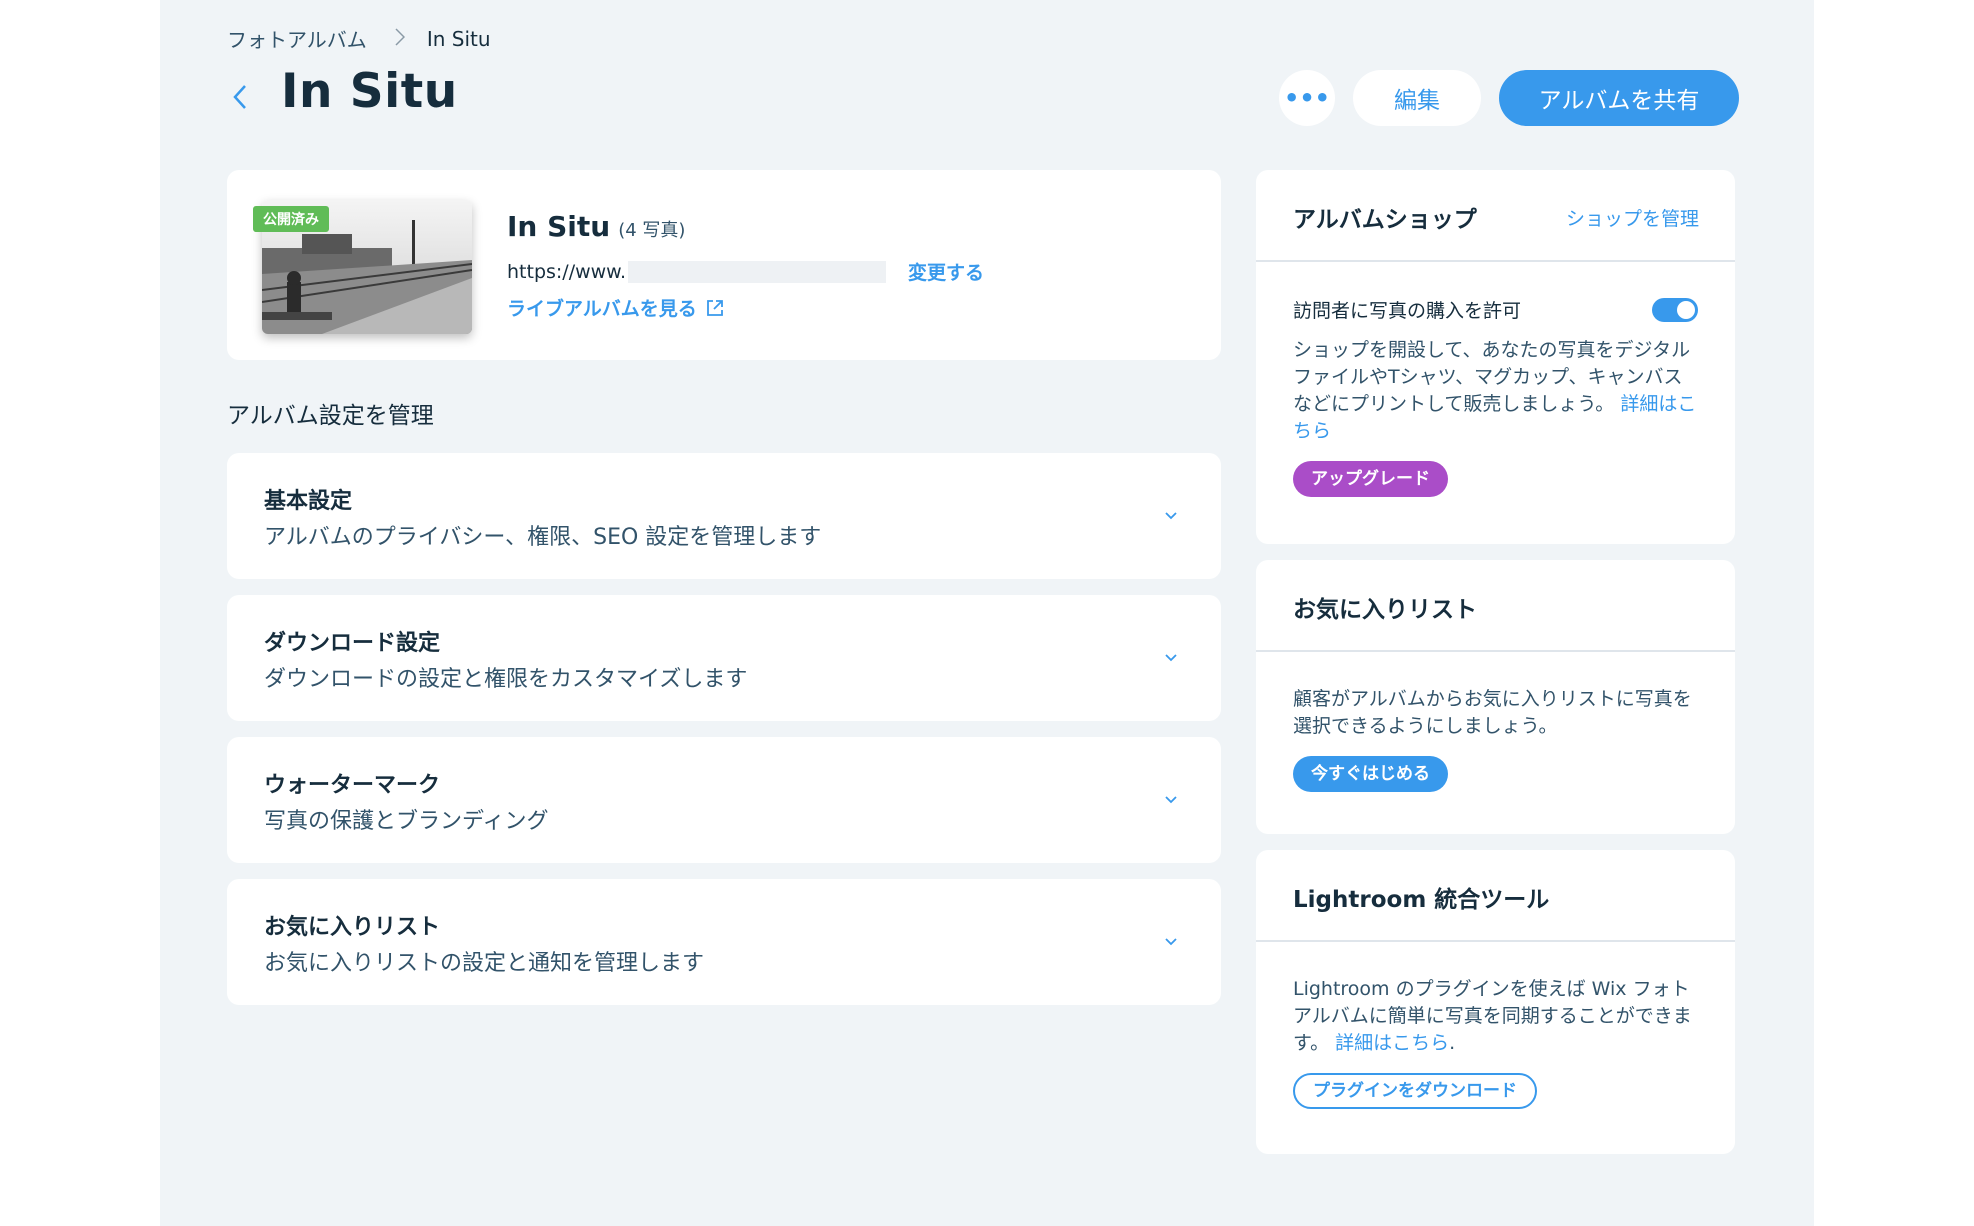 Image resolution: width=1974 pixels, height=1226 pixels. Describe the element at coordinates (724, 658) in the screenshot. I see `setting-download: ダウンロード設定 ダウンロードの設定と権限をカスタマイズします` at that location.